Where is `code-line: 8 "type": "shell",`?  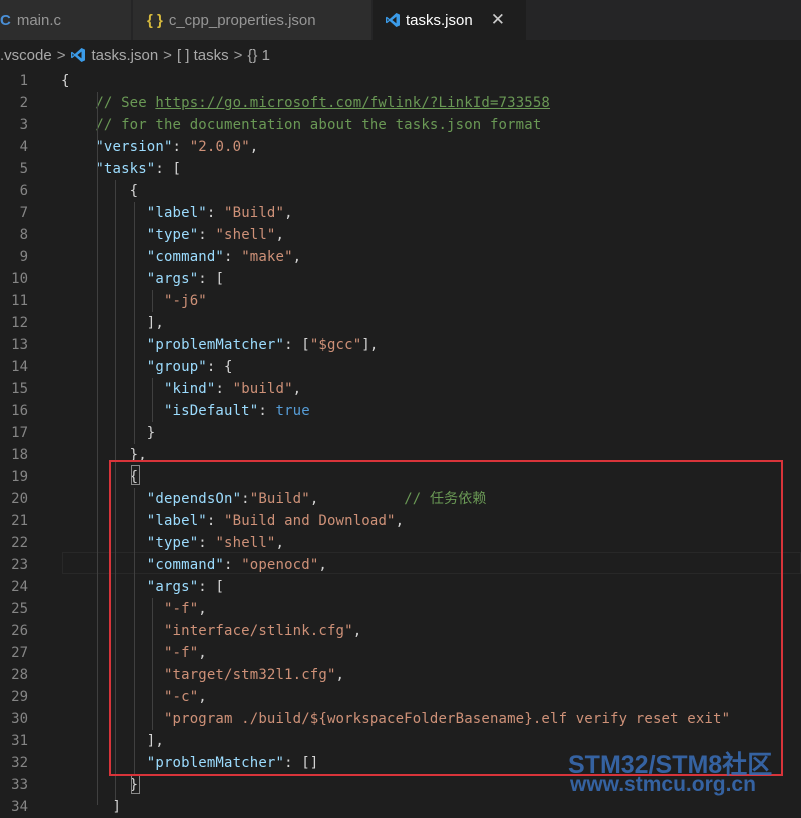 code-line: 8 "type": "shell", is located at coordinates (400, 235).